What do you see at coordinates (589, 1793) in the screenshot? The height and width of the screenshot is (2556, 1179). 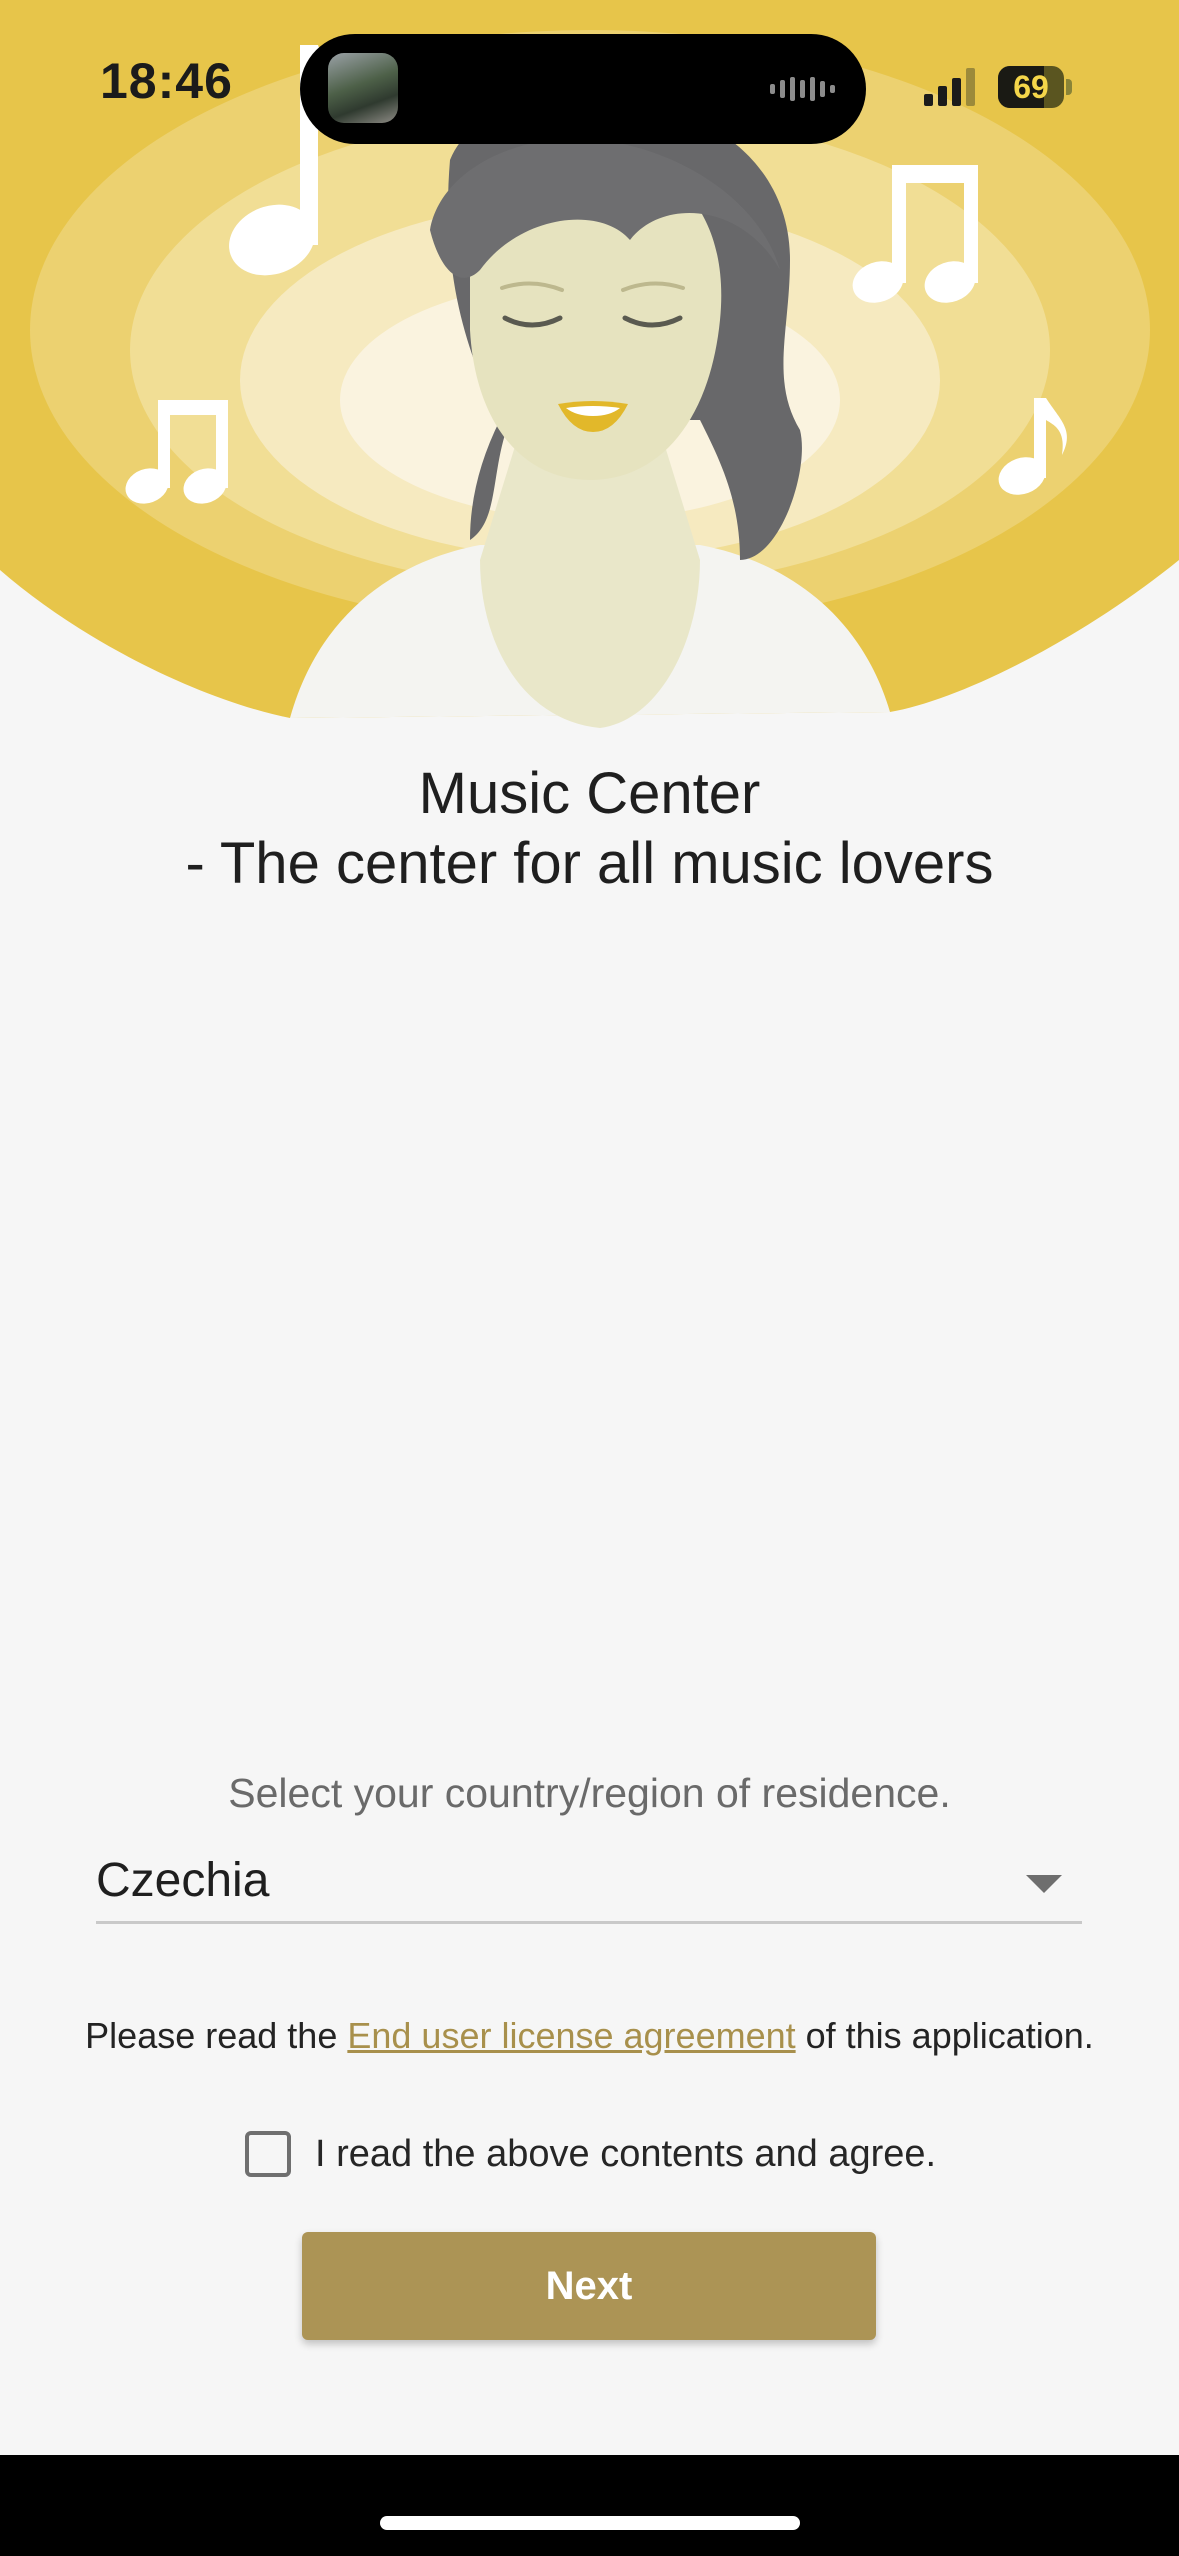 I see `country-prompt: Select your country/region of residence.` at bounding box center [589, 1793].